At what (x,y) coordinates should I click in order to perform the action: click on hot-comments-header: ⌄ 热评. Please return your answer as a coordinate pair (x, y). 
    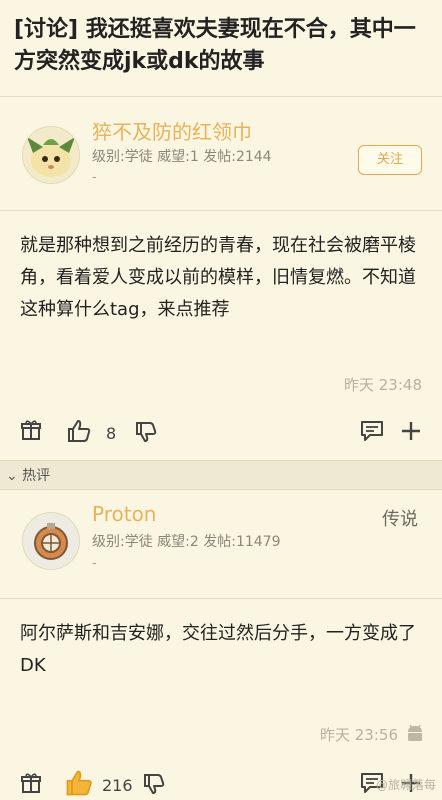
    Looking at the image, I should click on (221, 475).